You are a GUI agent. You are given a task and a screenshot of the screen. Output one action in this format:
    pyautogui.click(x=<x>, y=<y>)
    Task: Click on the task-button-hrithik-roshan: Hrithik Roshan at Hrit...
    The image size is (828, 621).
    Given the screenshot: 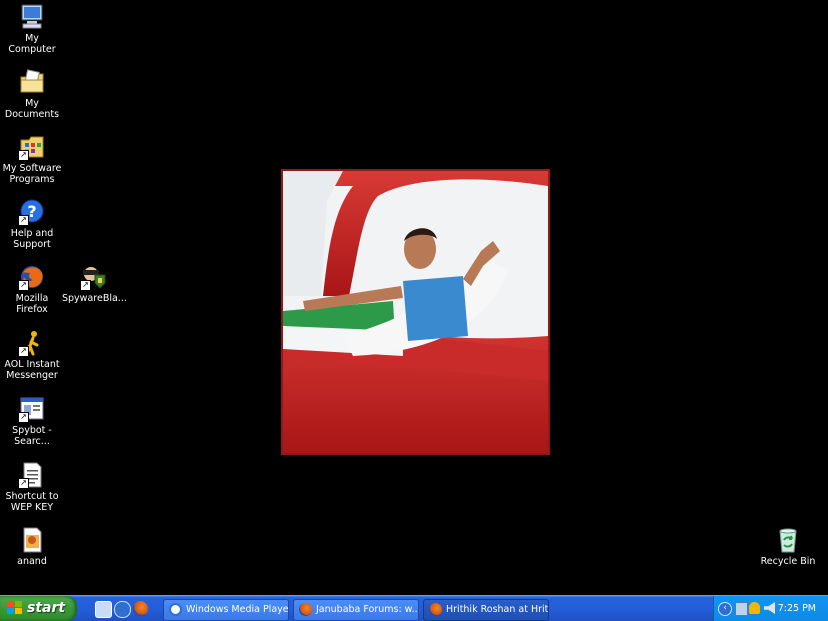 What is the action you would take?
    pyautogui.click(x=486, y=610)
    